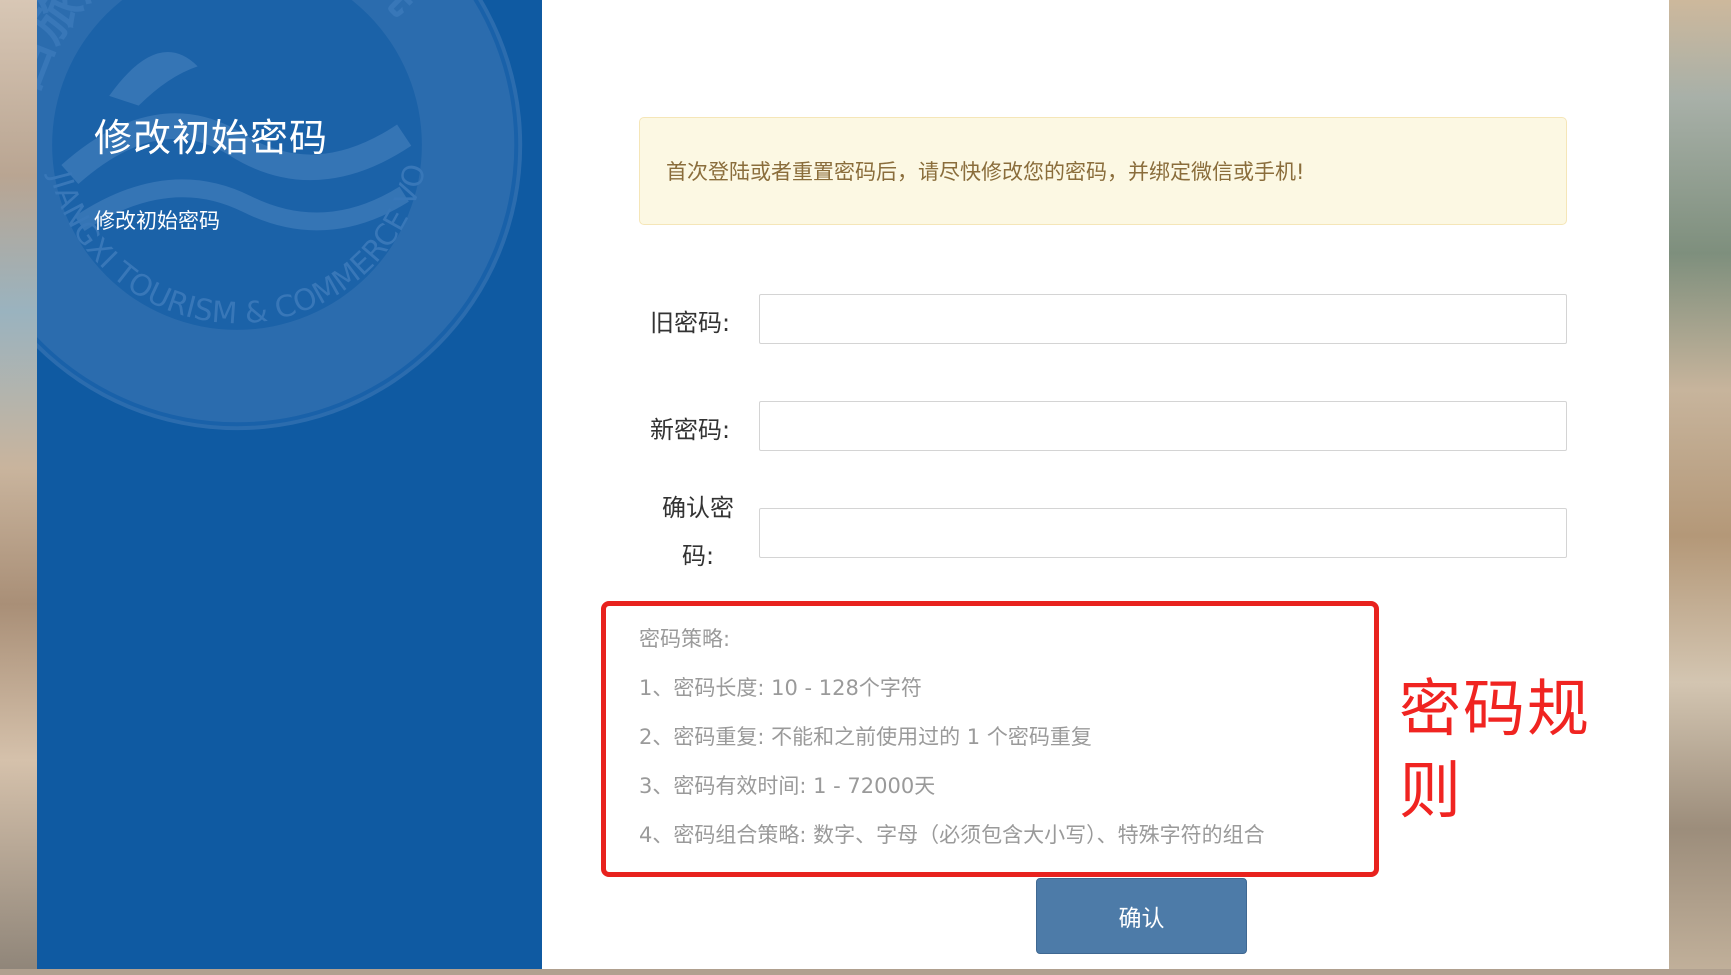 Image resolution: width=1731 pixels, height=975 pixels. I want to click on password-policy-rule: 1、密码长度: 10 - 128个字符, so click(780, 688).